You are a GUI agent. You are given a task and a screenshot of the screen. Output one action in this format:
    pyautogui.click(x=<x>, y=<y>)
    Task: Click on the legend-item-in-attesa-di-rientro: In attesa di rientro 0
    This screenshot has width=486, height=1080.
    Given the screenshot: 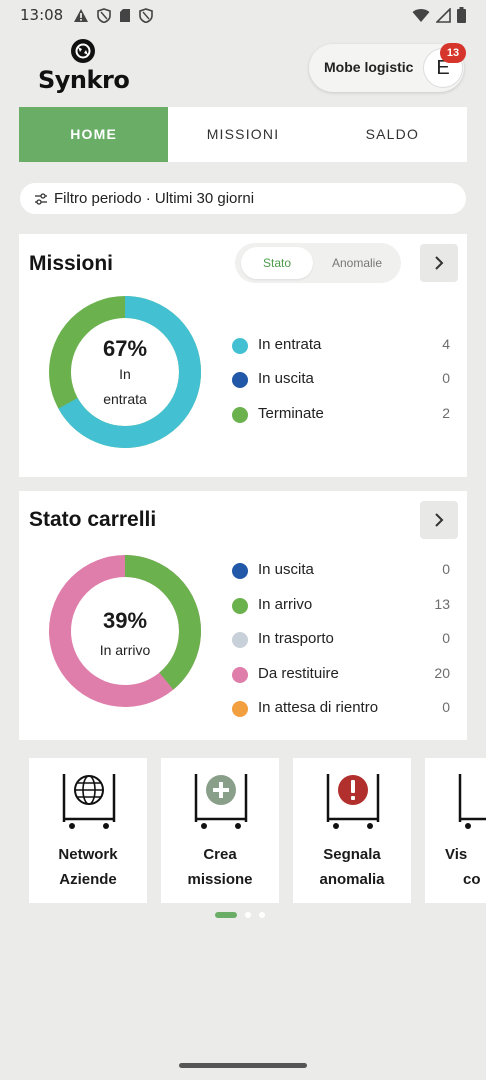 What is the action you would take?
    pyautogui.click(x=341, y=709)
    